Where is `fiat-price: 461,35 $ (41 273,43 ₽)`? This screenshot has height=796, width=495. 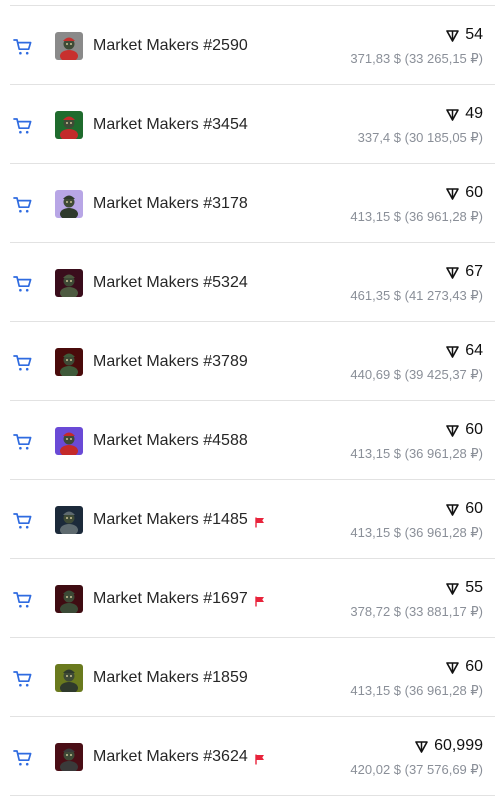
fiat-price: 461,35 $ (41 273,43 ₽) is located at coordinates (416, 295).